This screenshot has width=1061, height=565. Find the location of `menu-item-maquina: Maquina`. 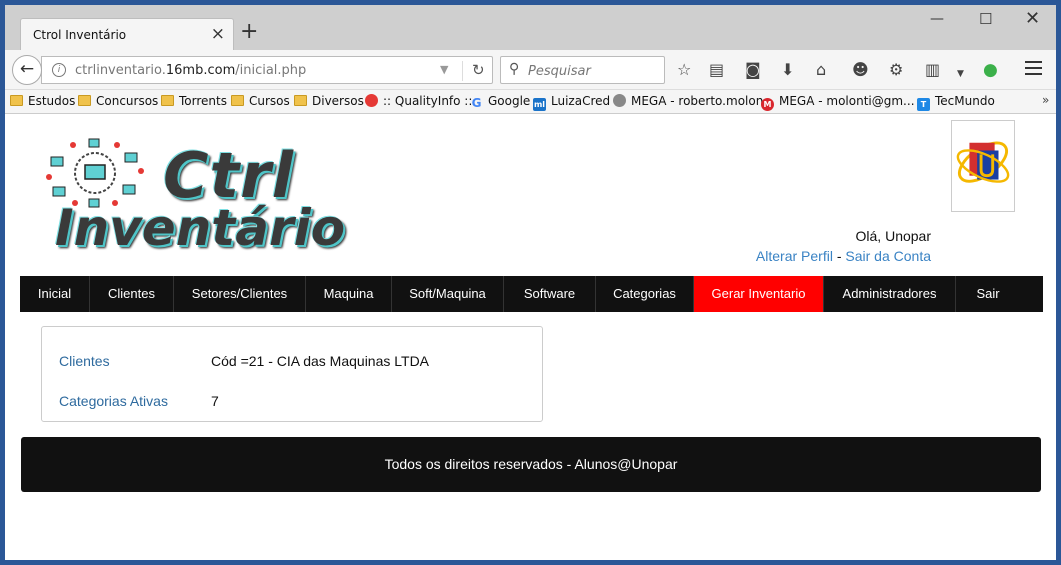

menu-item-maquina: Maquina is located at coordinates (349, 294).